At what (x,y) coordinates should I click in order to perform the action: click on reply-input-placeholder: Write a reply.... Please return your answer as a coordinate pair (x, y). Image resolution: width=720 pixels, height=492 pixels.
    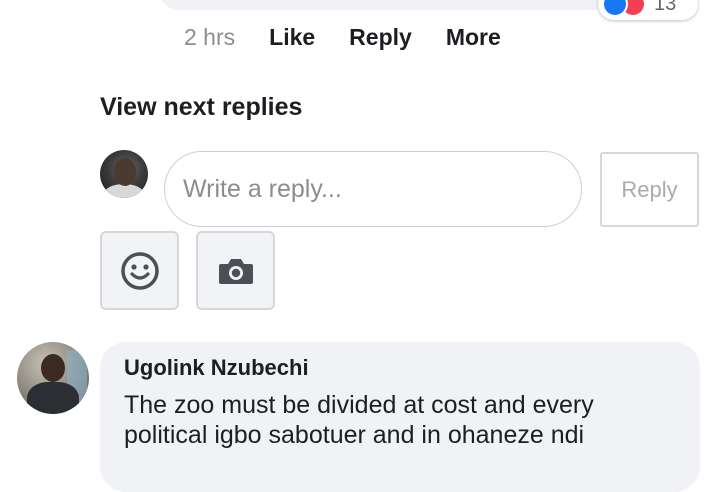
    Looking at the image, I should click on (262, 188).